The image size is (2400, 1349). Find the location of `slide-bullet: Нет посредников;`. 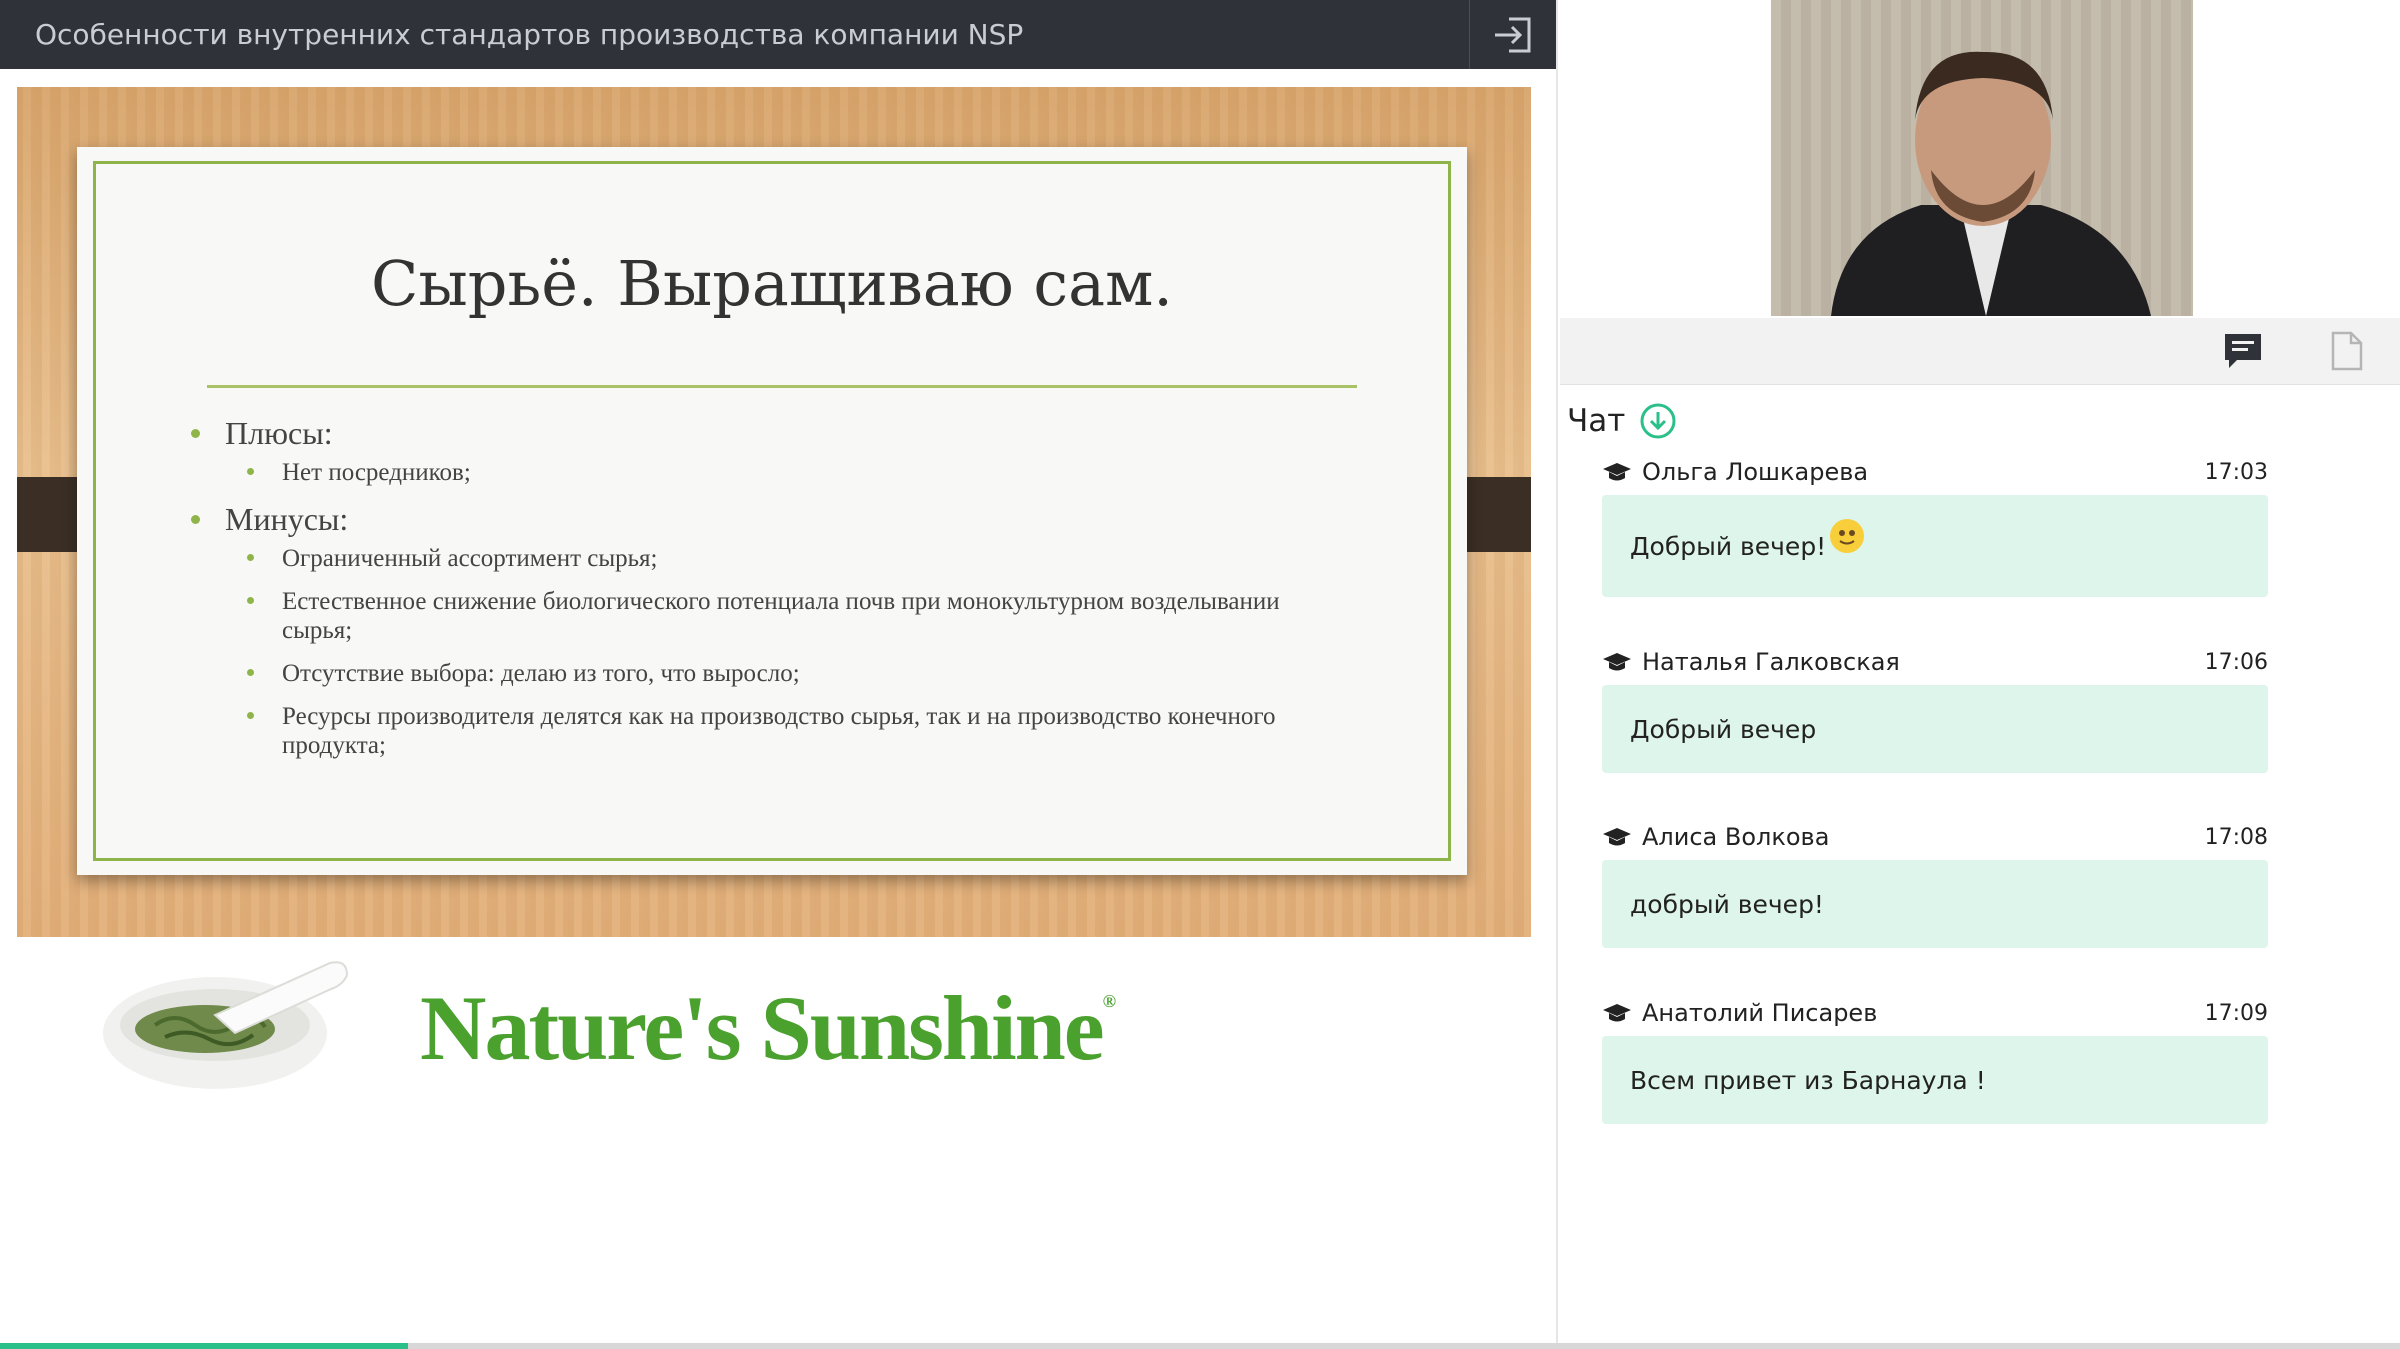

slide-bullet: Нет посредников; is located at coordinates (769, 472).